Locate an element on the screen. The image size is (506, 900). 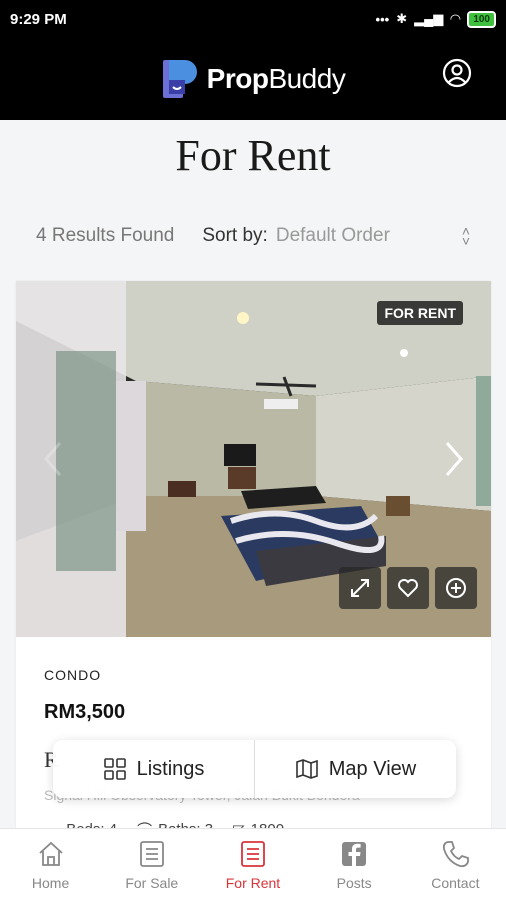
compare-button is located at coordinates (456, 588).